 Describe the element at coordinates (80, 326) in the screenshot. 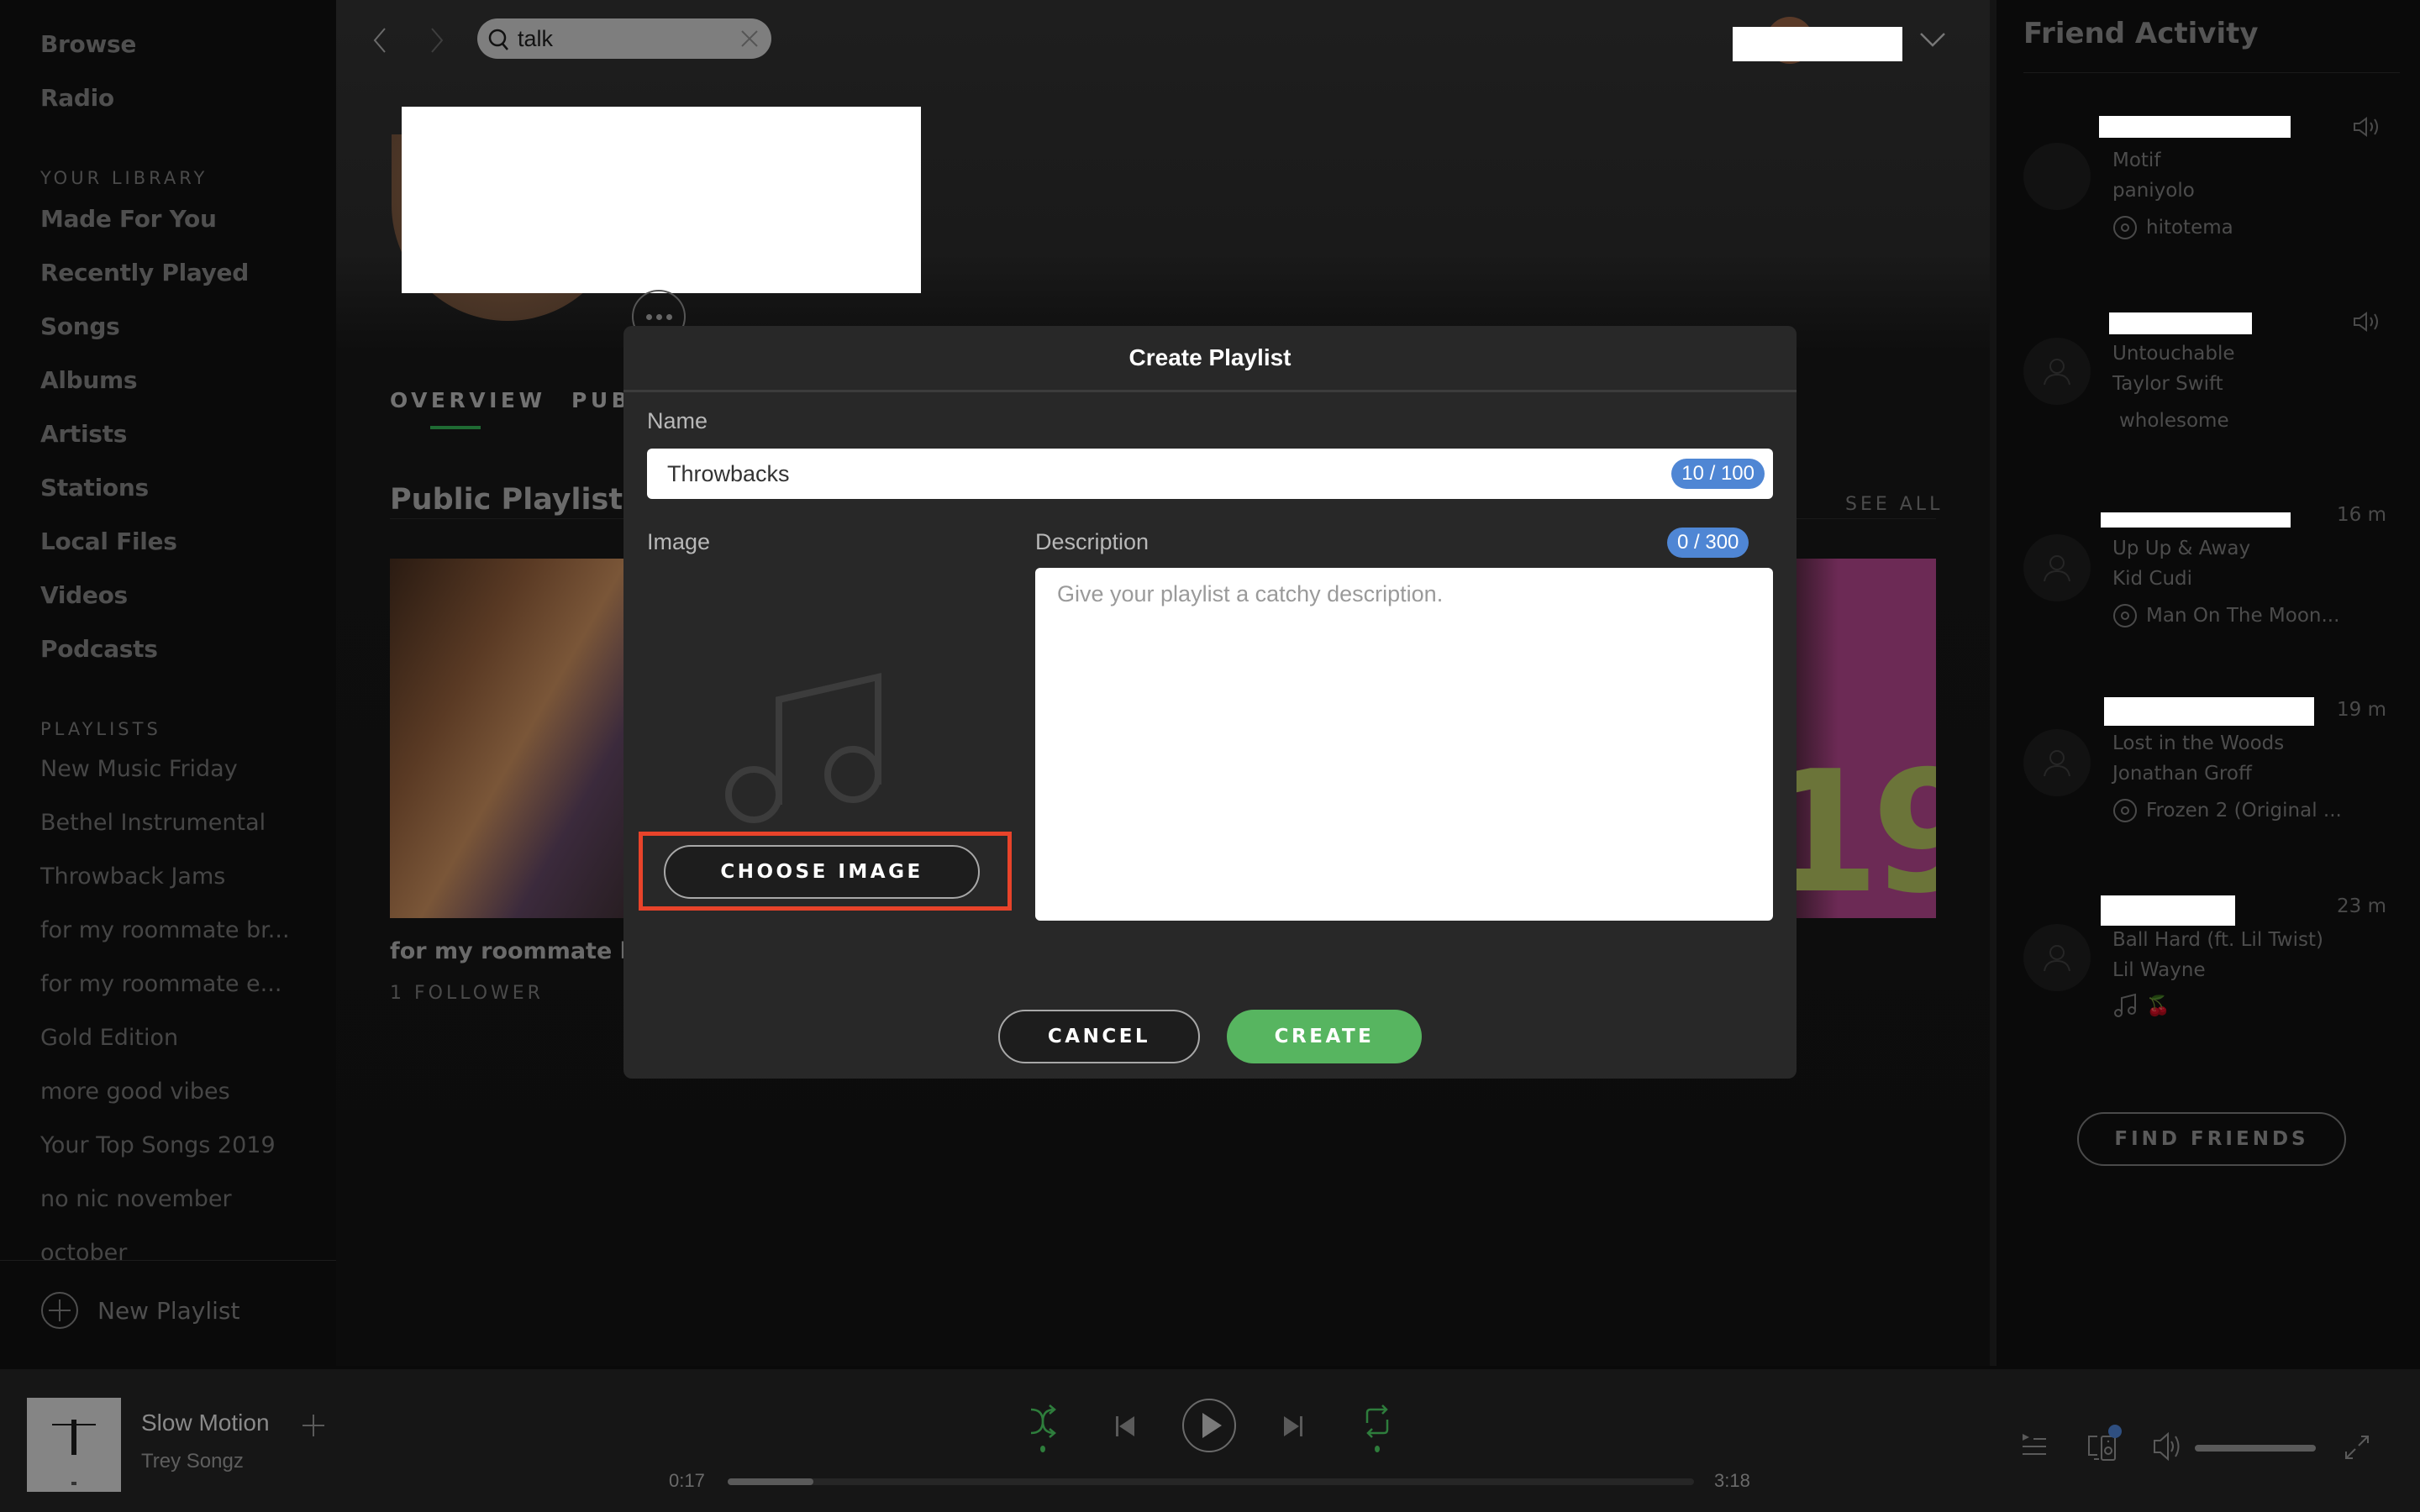

I see `sidebar-item-songs: Songs` at that location.